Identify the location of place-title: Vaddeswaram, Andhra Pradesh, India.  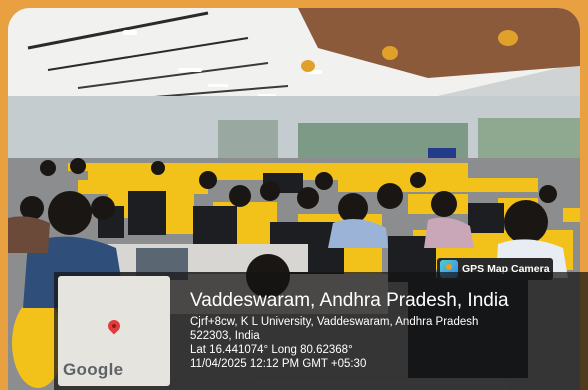
(349, 300).